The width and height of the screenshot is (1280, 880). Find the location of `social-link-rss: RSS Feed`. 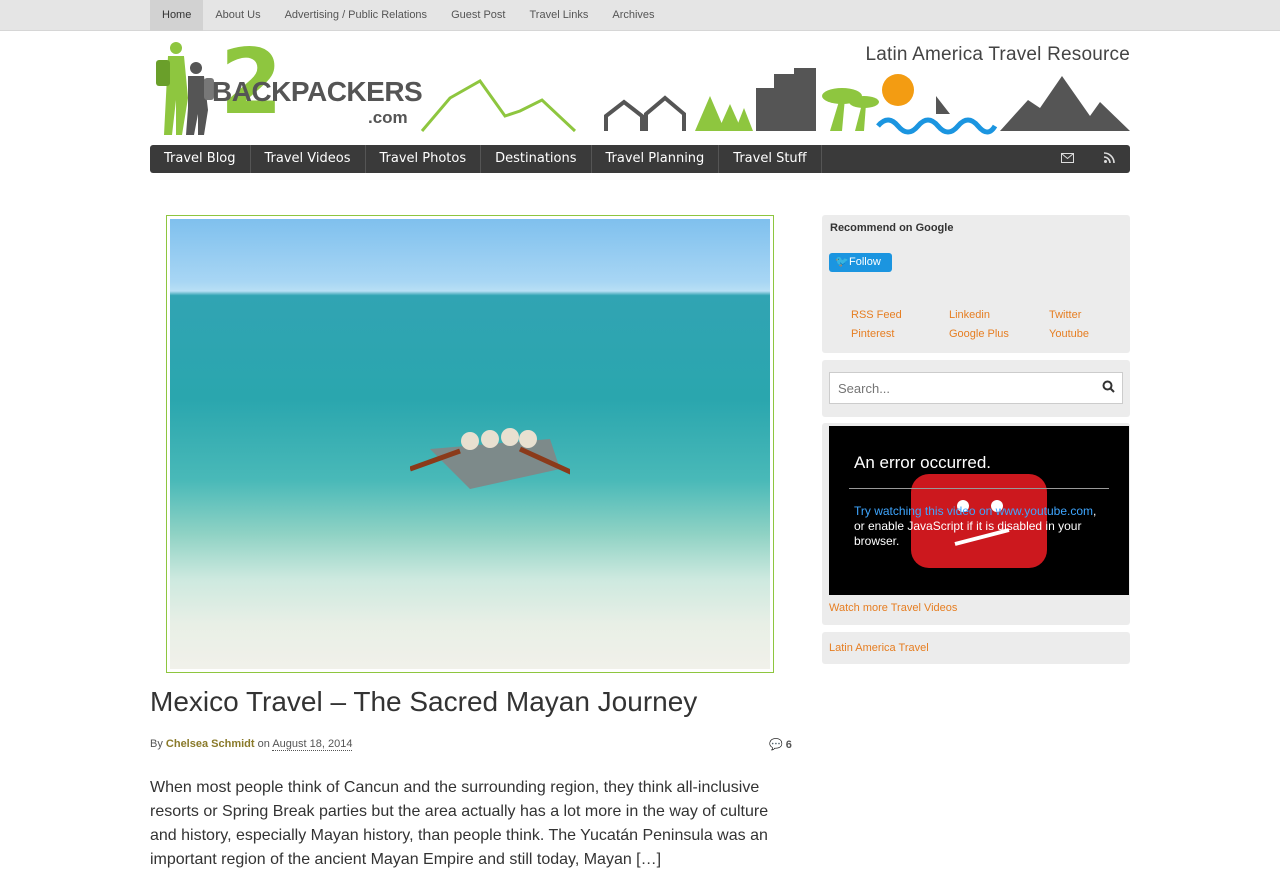

social-link-rss: RSS Feed is located at coordinates (900, 315).